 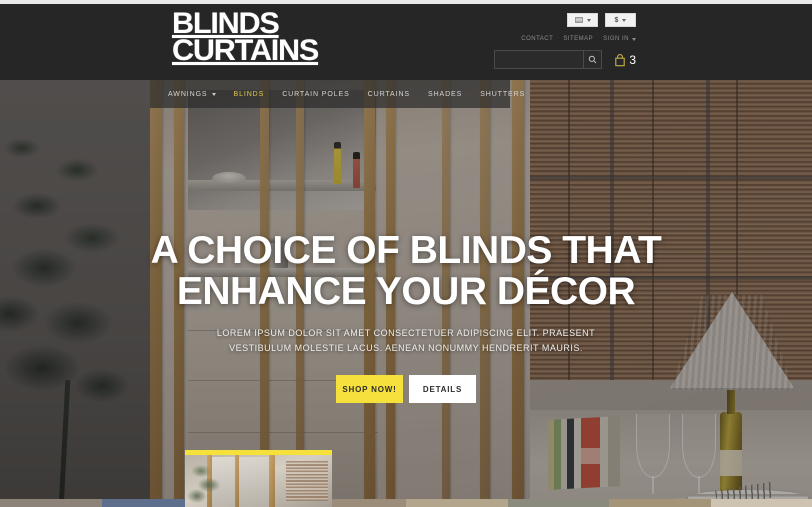 I want to click on logo-line-blinds: BLINDS, so click(x=226, y=23).